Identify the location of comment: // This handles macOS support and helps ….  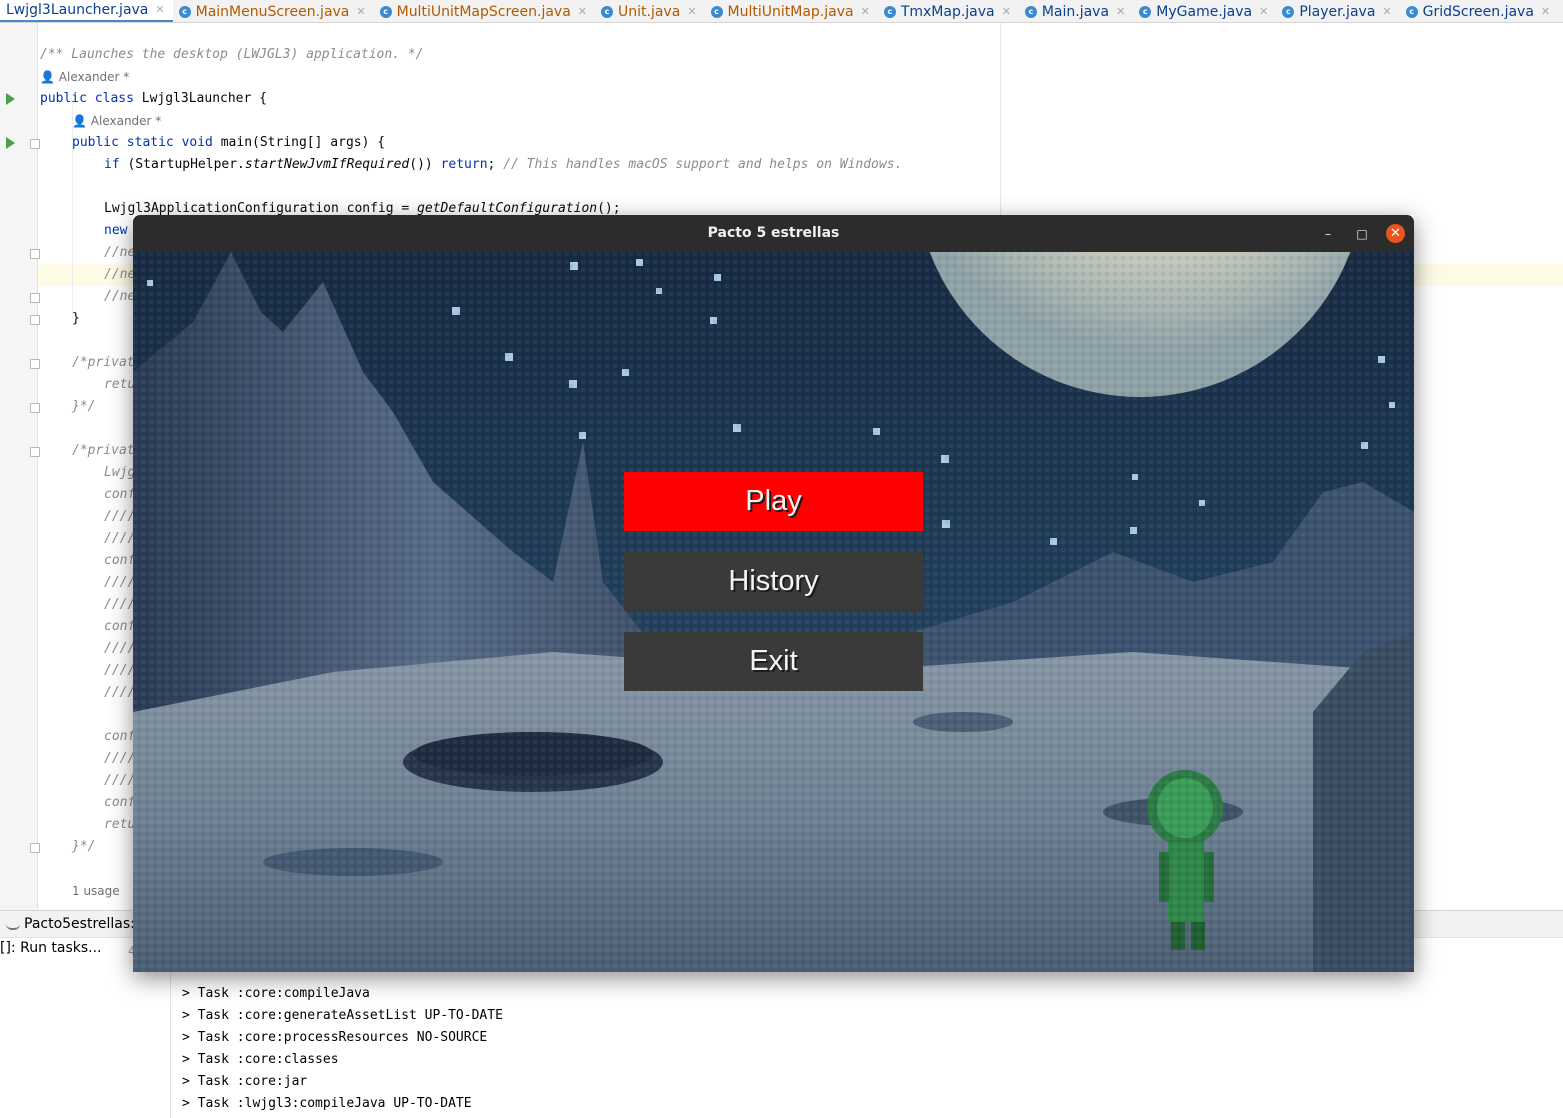
(703, 164).